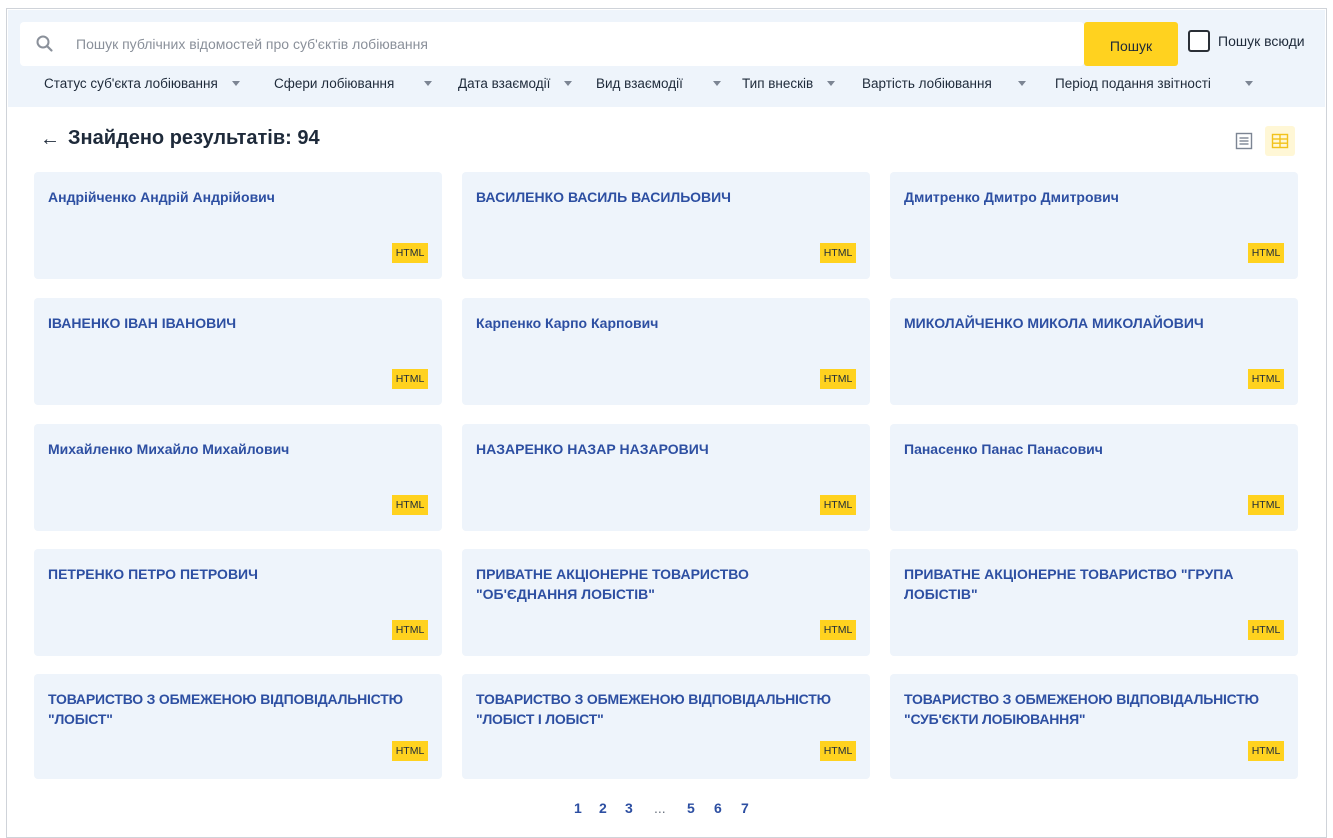 The width and height of the screenshot is (1333, 838). Describe the element at coordinates (131, 83) in the screenshot. I see `filter-label: Статус суб'єкта лобіювання` at that location.